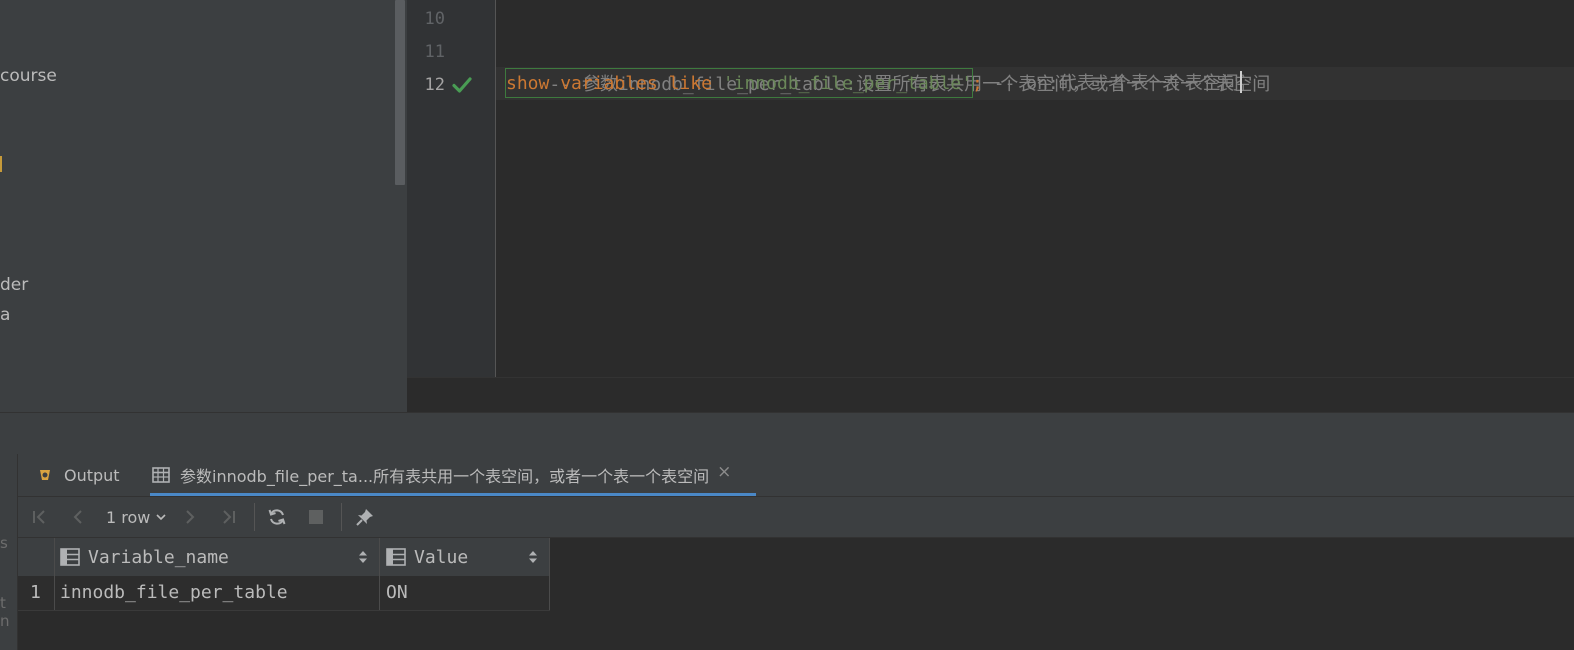 This screenshot has width=1574, height=650. I want to click on tab-output: Output, so click(78, 475).